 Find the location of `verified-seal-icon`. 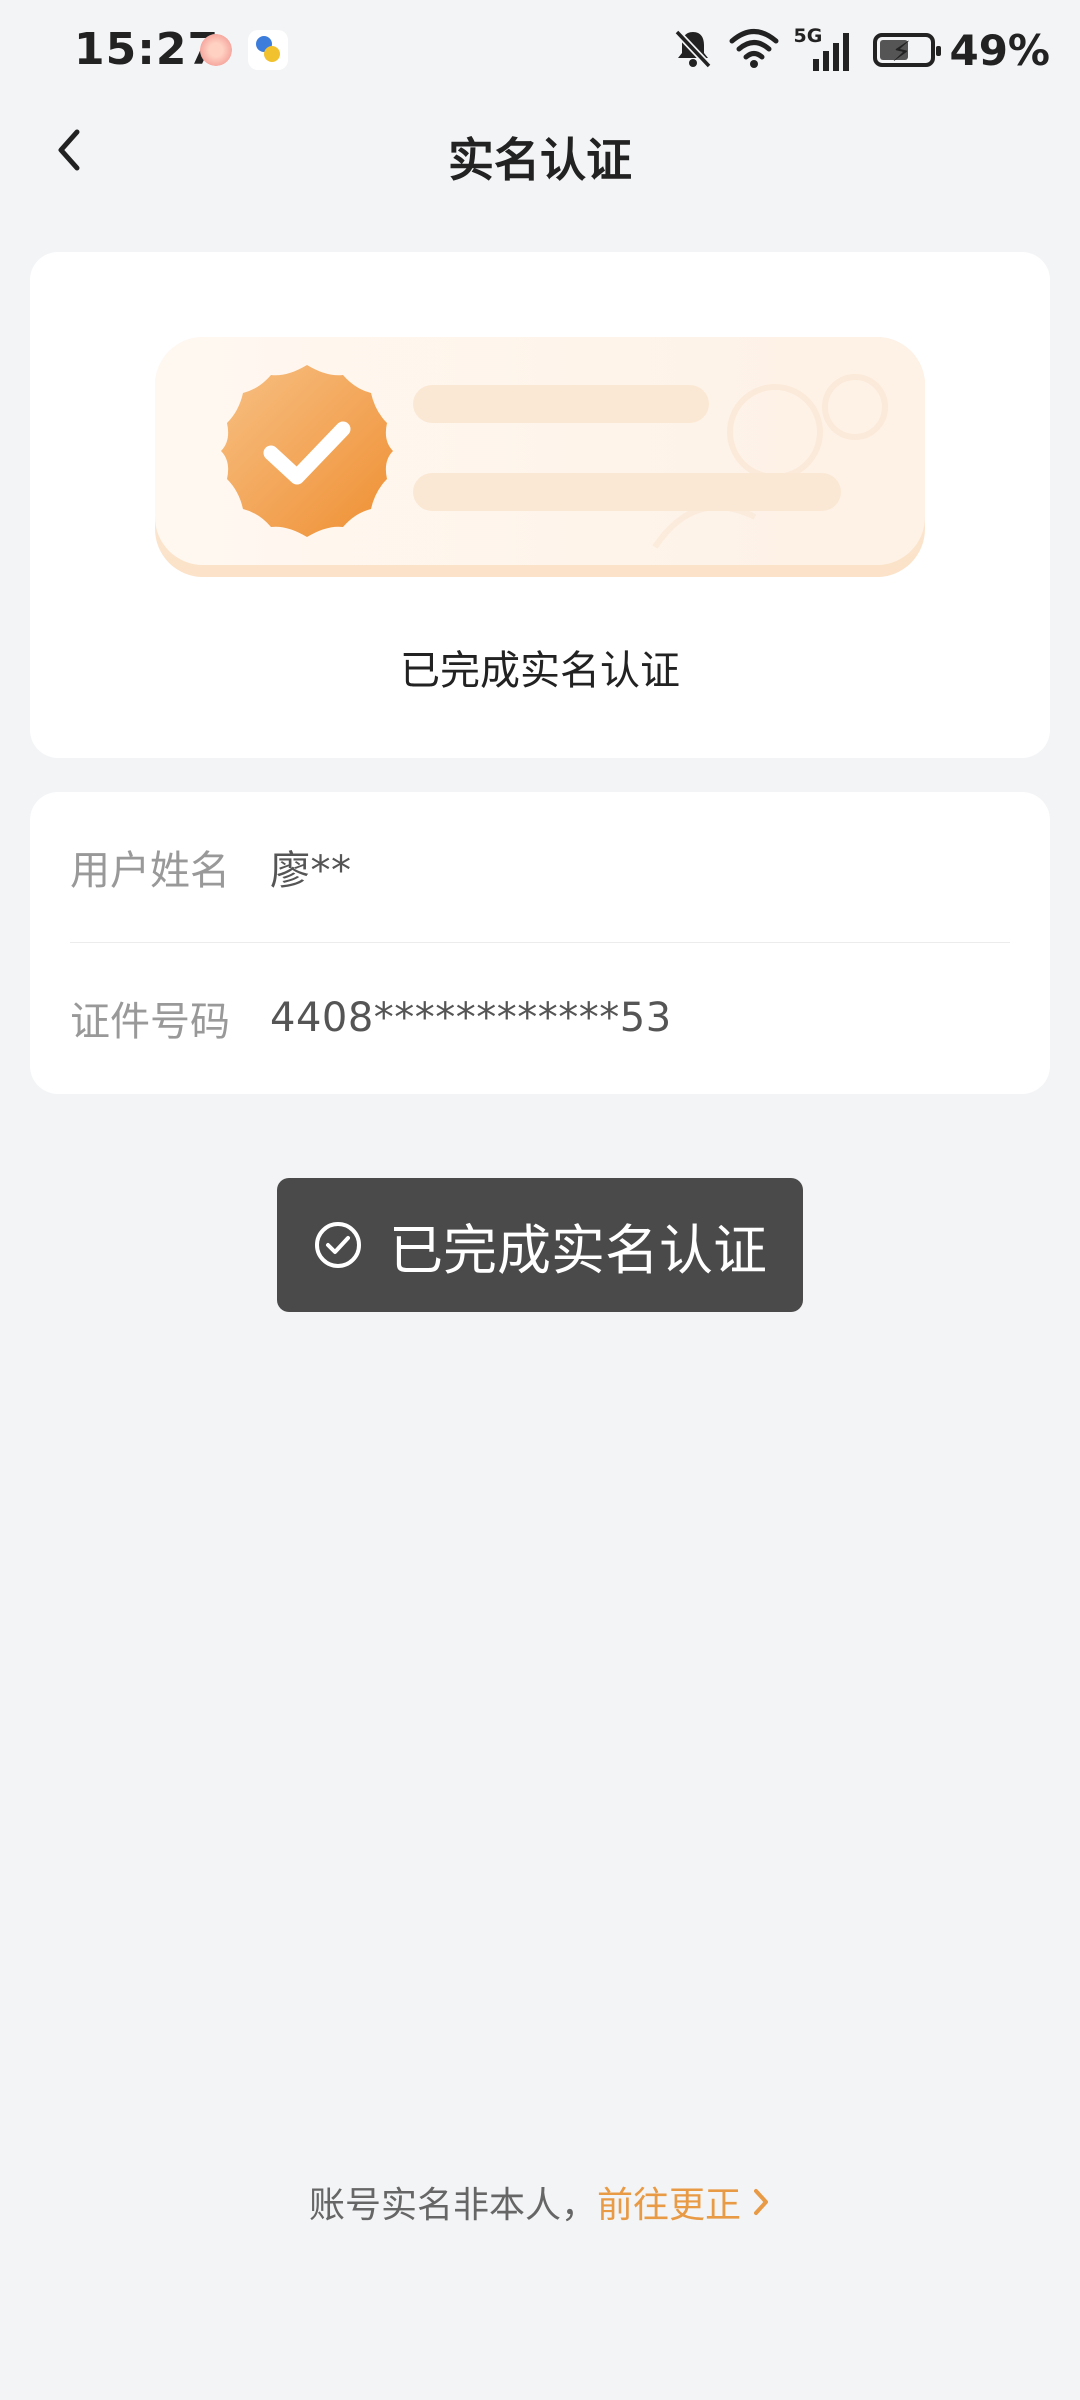

verified-seal-icon is located at coordinates (307, 451).